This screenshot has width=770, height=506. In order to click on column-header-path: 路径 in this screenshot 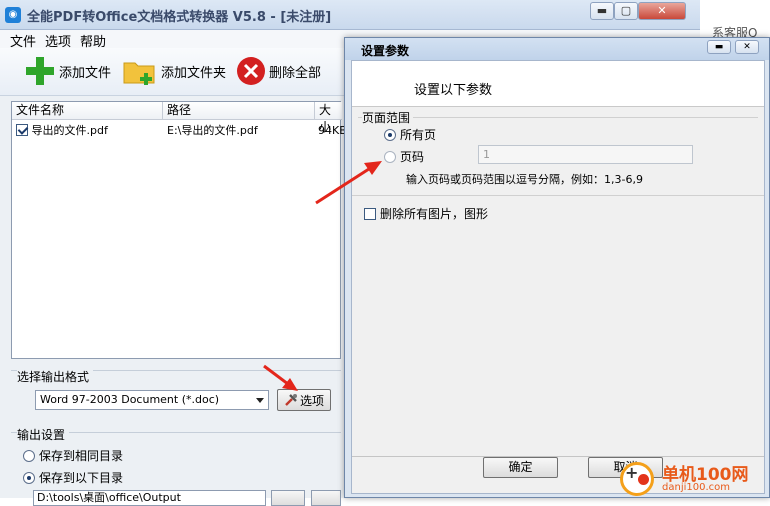, I will do `click(239, 111)`.